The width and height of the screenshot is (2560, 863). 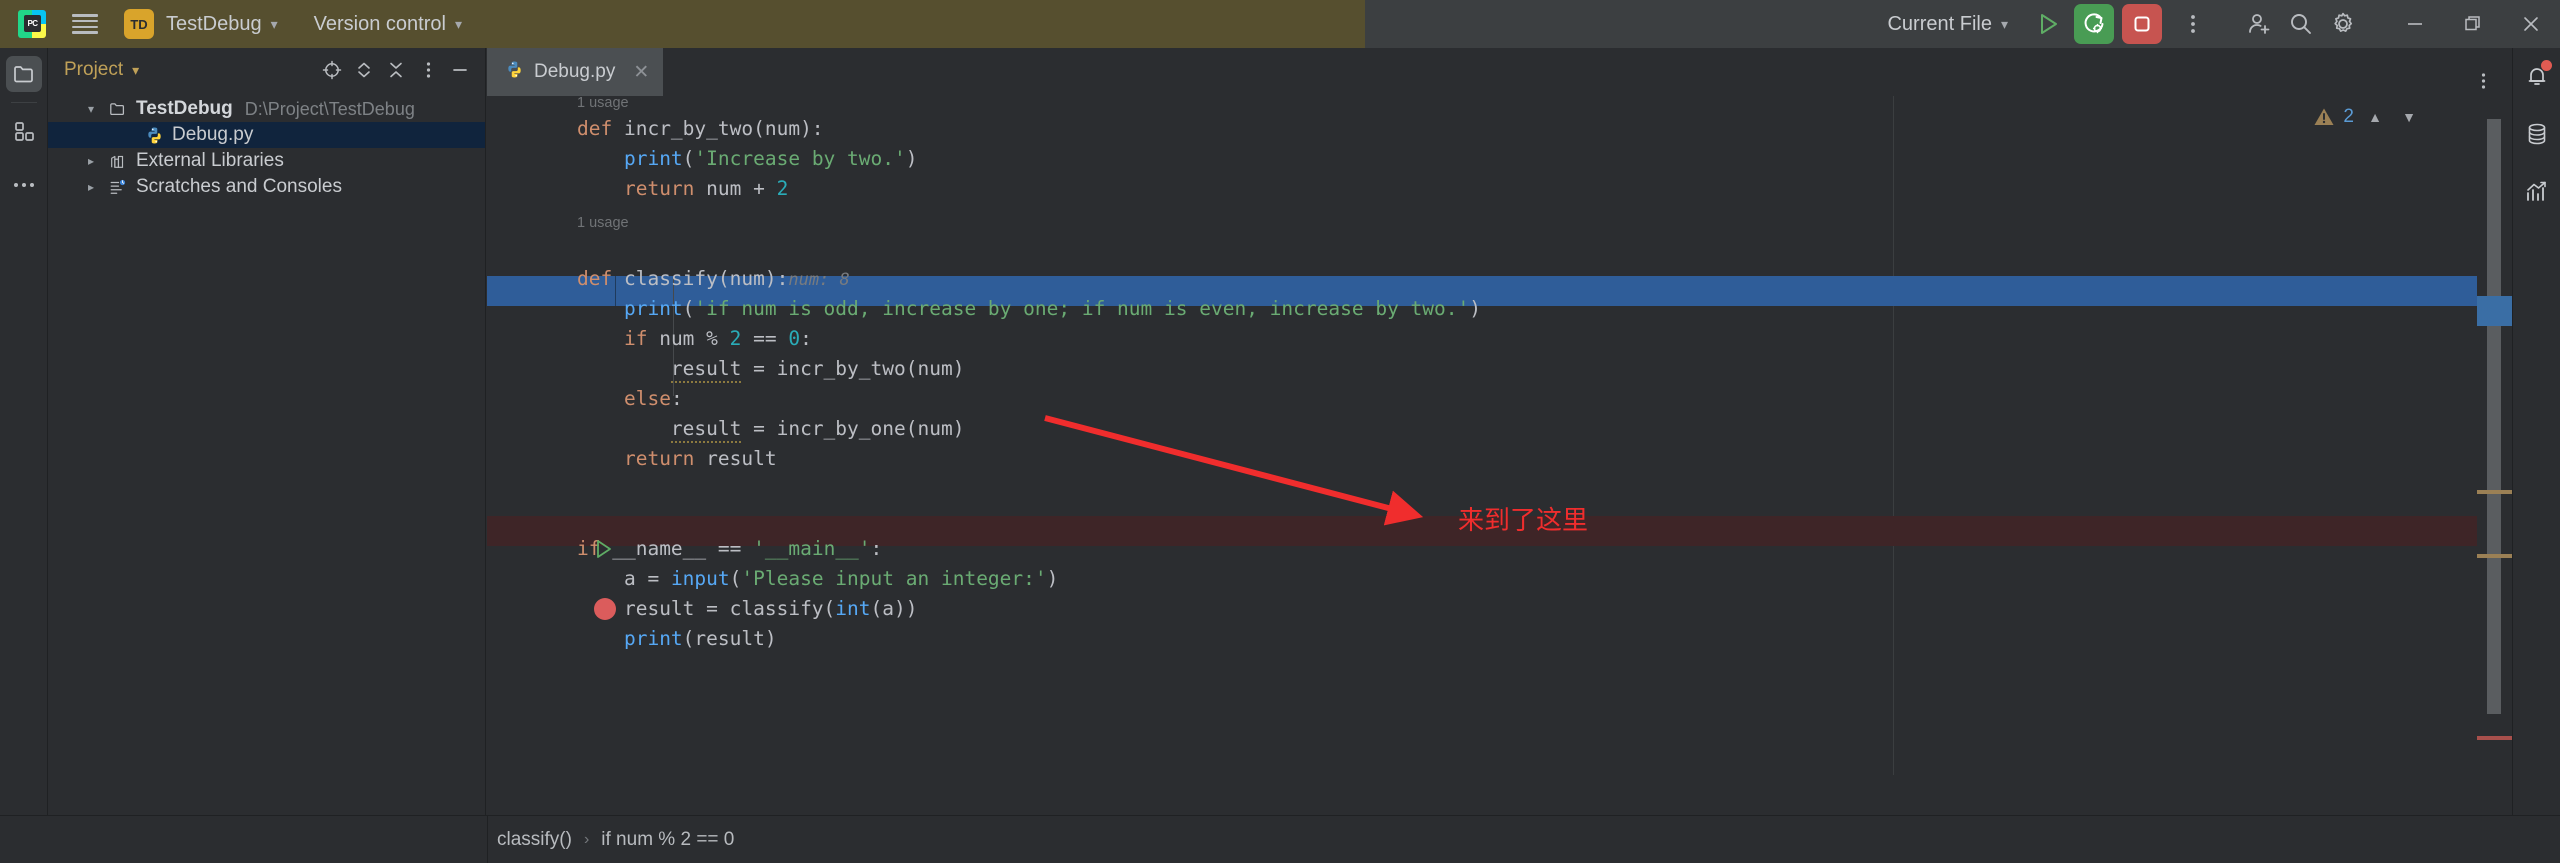 What do you see at coordinates (93, 70) in the screenshot?
I see `project-panel-title: Project` at bounding box center [93, 70].